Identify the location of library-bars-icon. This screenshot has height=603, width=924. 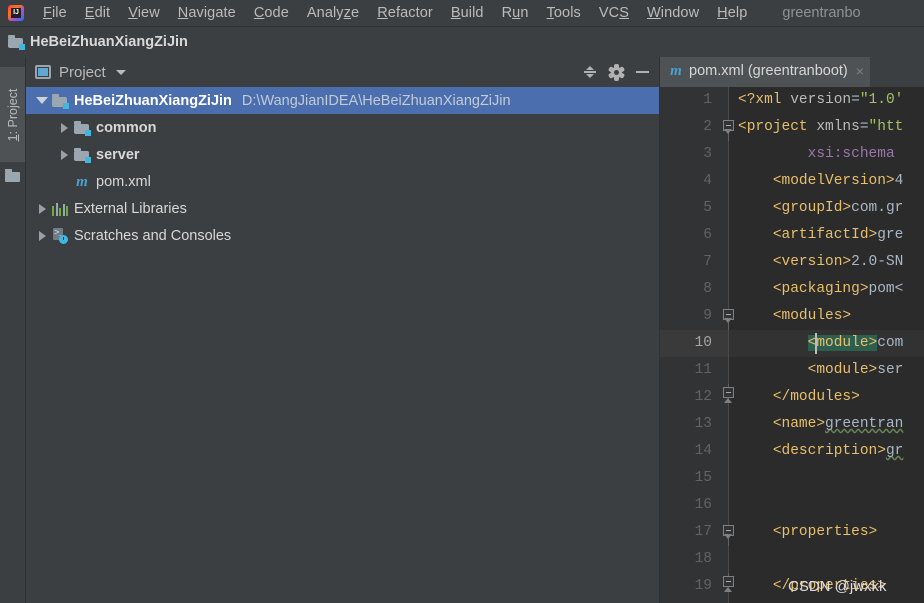
(60, 209).